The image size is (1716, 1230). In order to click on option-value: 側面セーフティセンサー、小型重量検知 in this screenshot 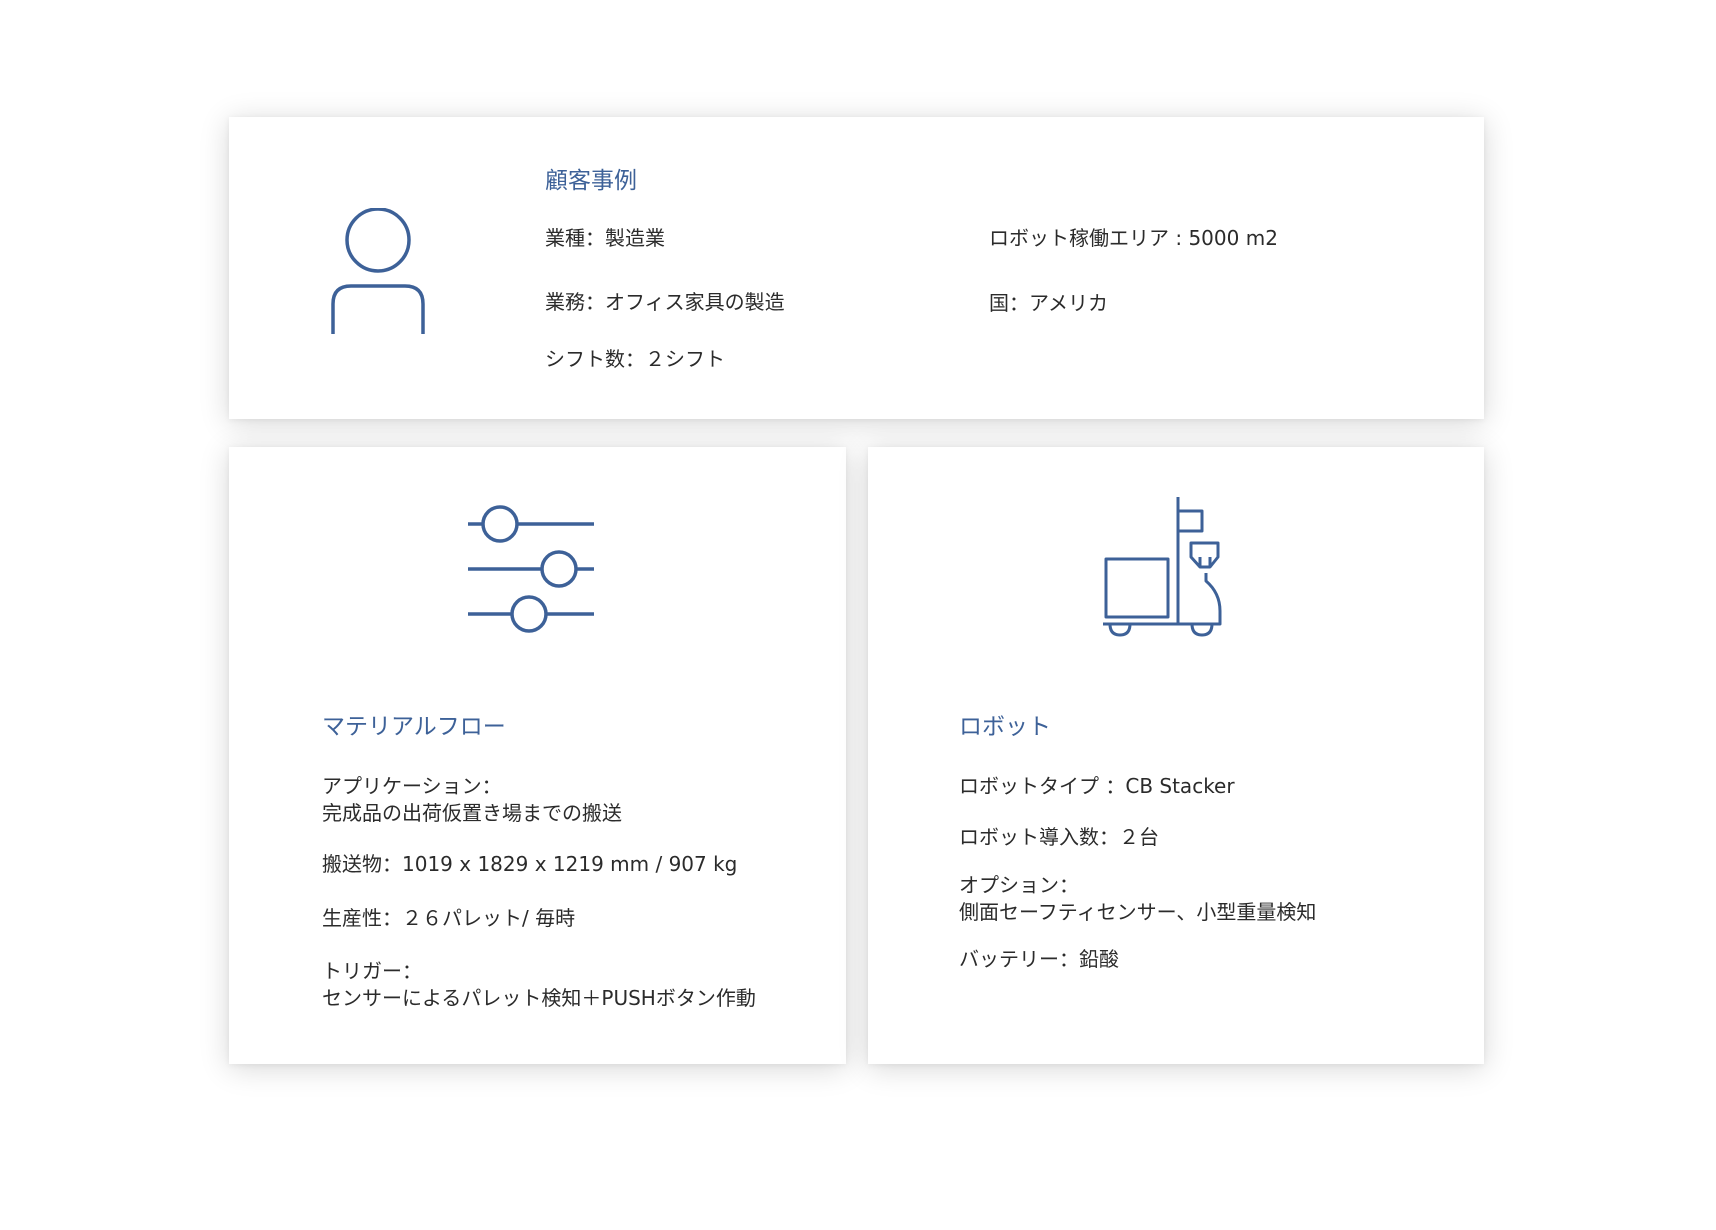, I will do `click(1138, 912)`.